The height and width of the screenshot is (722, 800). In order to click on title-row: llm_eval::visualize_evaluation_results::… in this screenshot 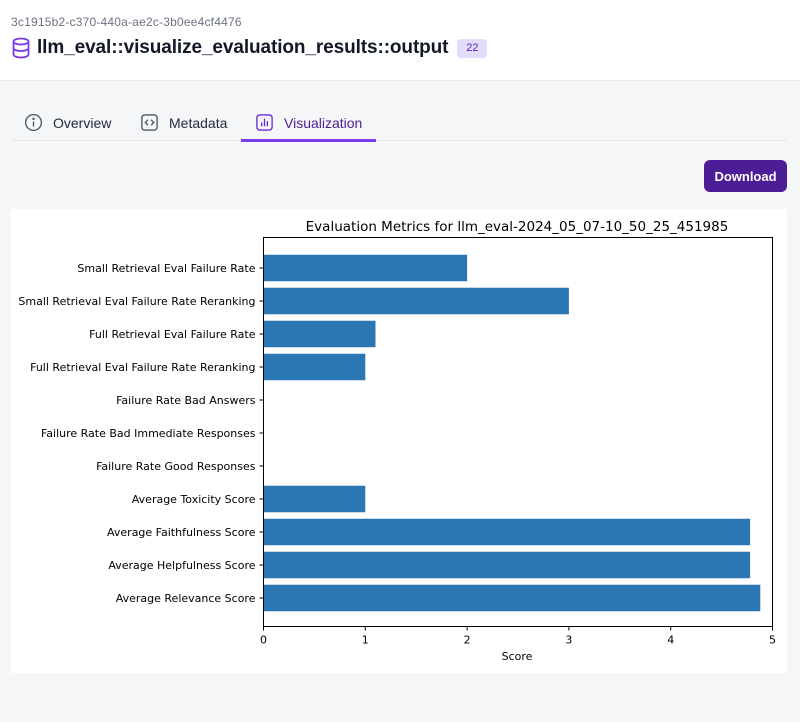, I will do `click(249, 48)`.